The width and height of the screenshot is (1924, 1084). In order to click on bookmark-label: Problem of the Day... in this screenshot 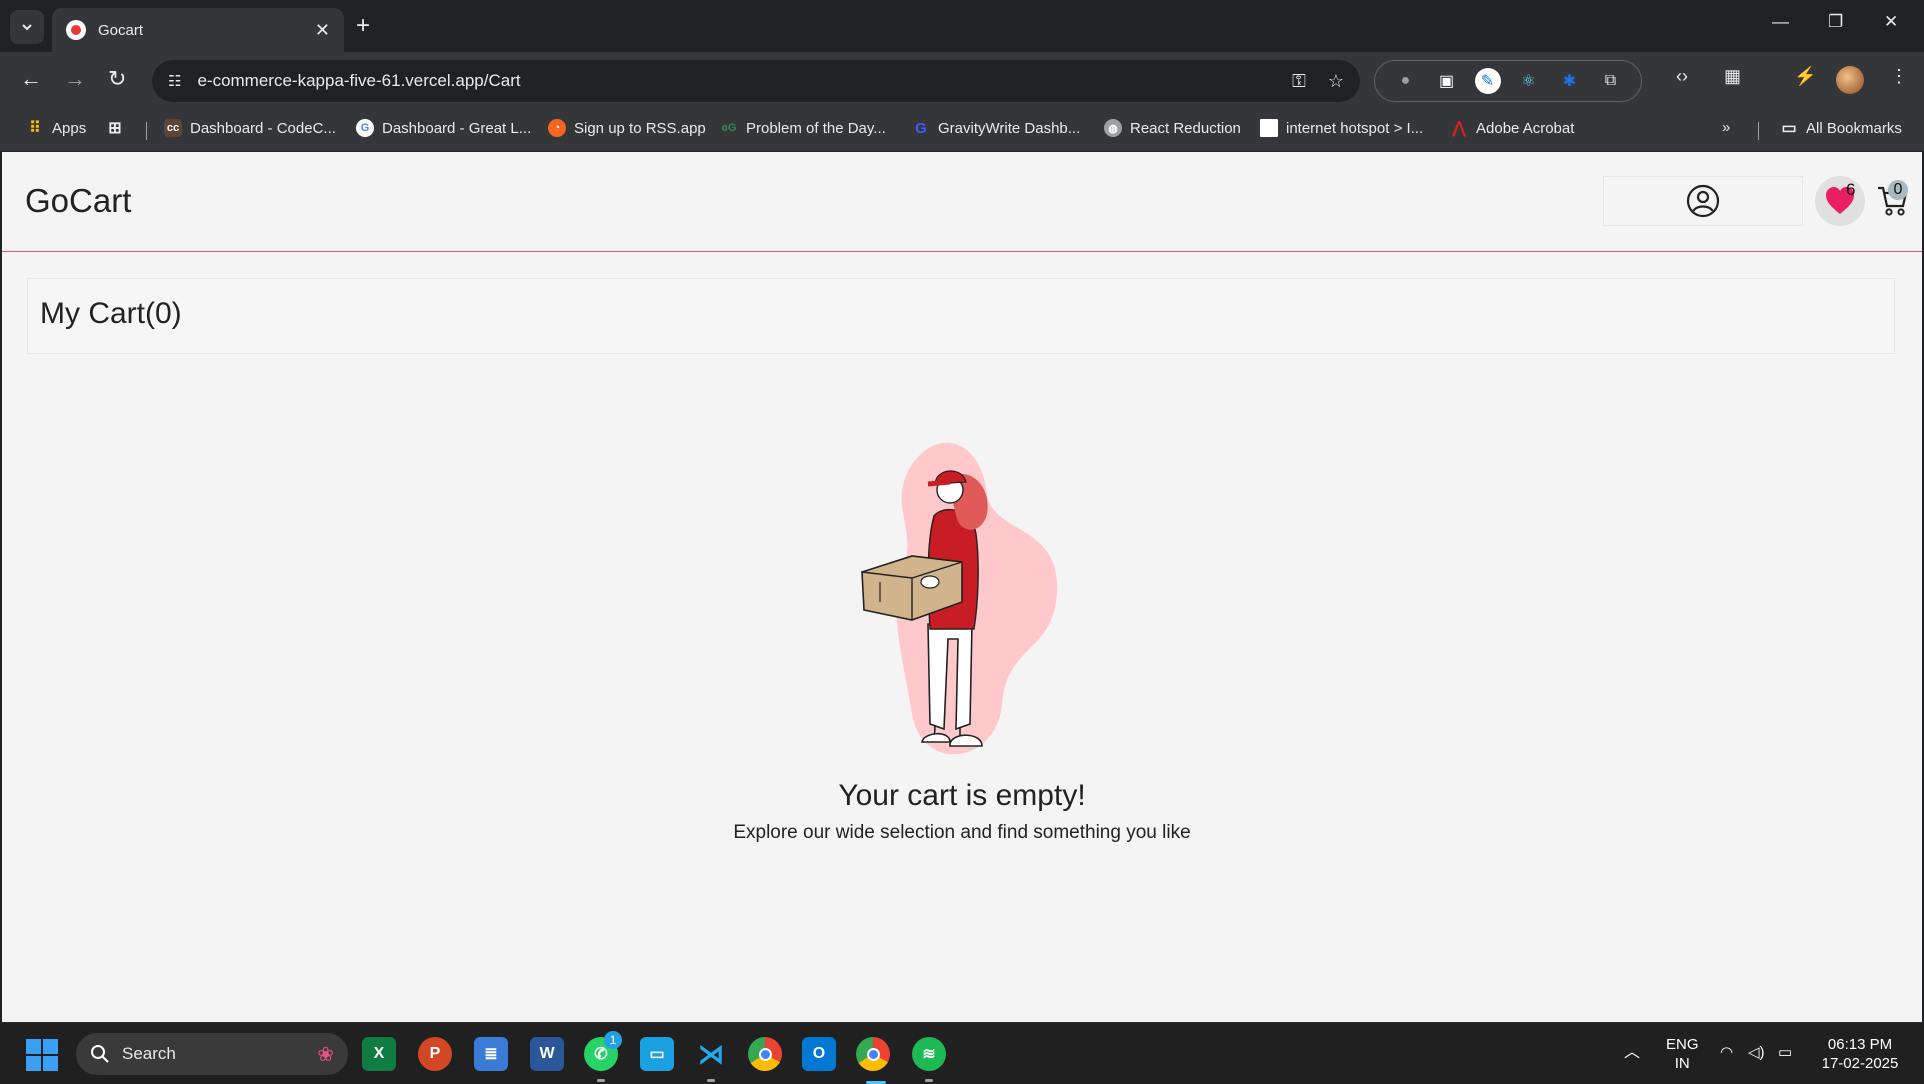, I will do `click(816, 128)`.